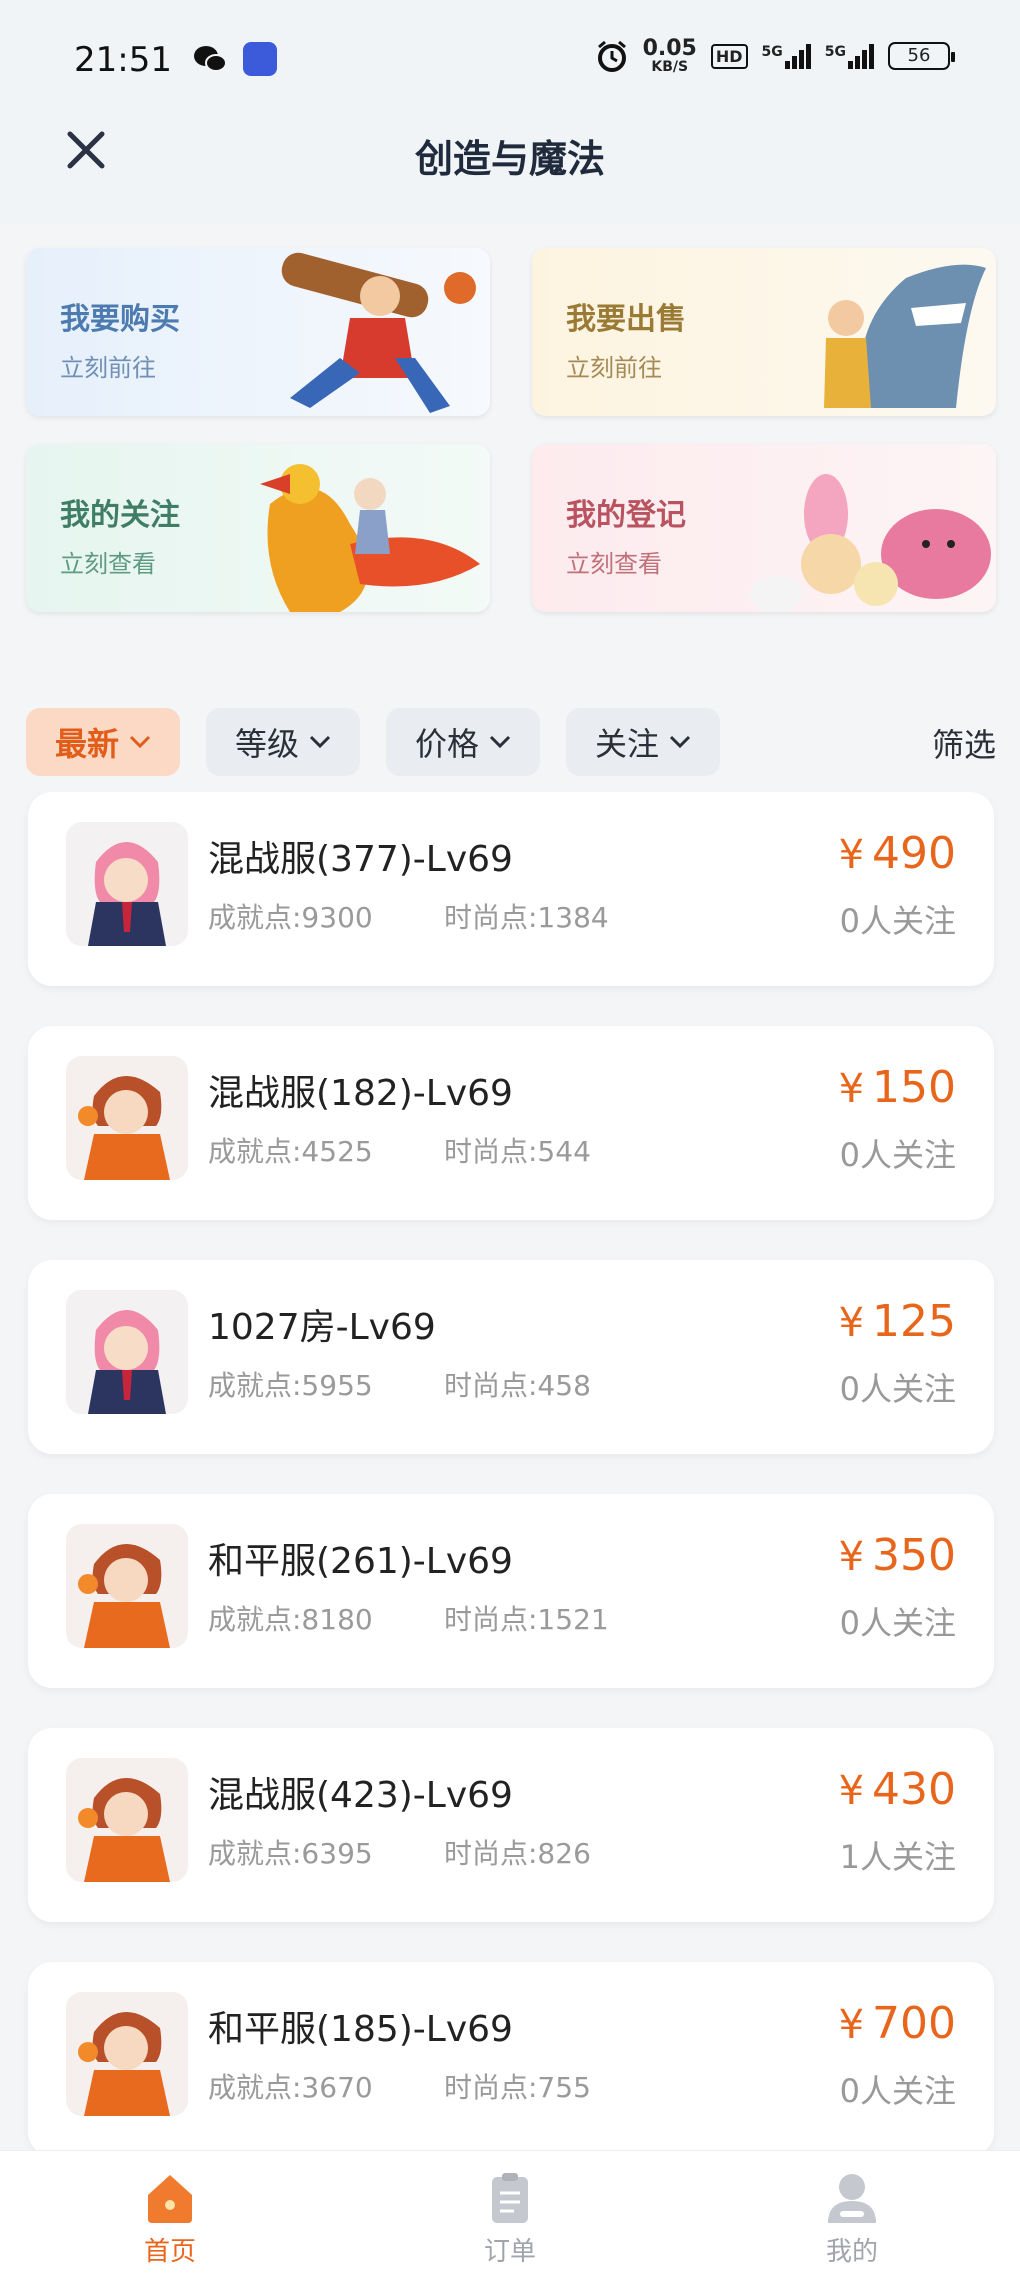 The width and height of the screenshot is (1020, 2280). I want to click on register-character-illustration, so click(870, 543).